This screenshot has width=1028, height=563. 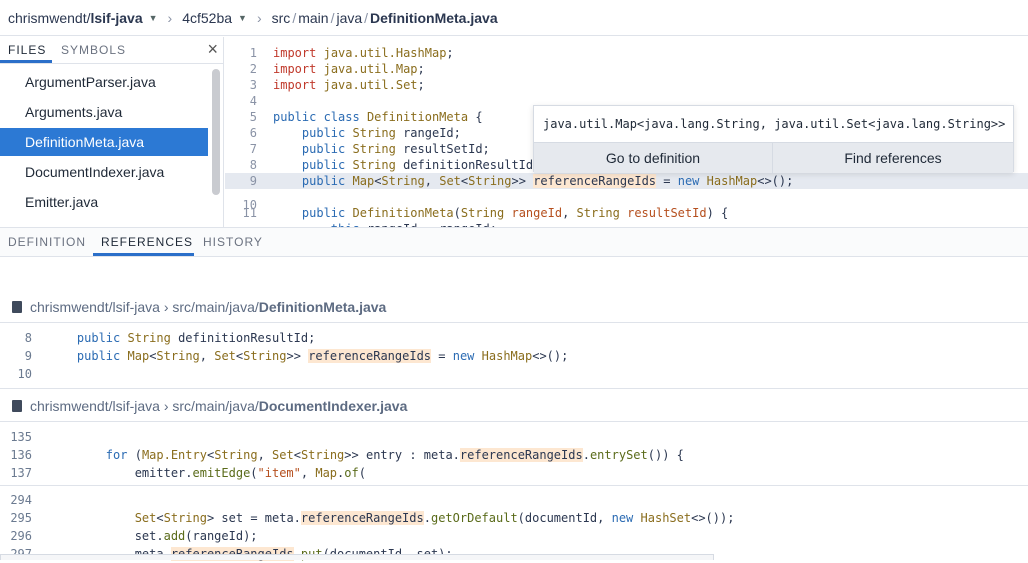 What do you see at coordinates (893, 157) in the screenshot?
I see `find-references-button: Find references` at bounding box center [893, 157].